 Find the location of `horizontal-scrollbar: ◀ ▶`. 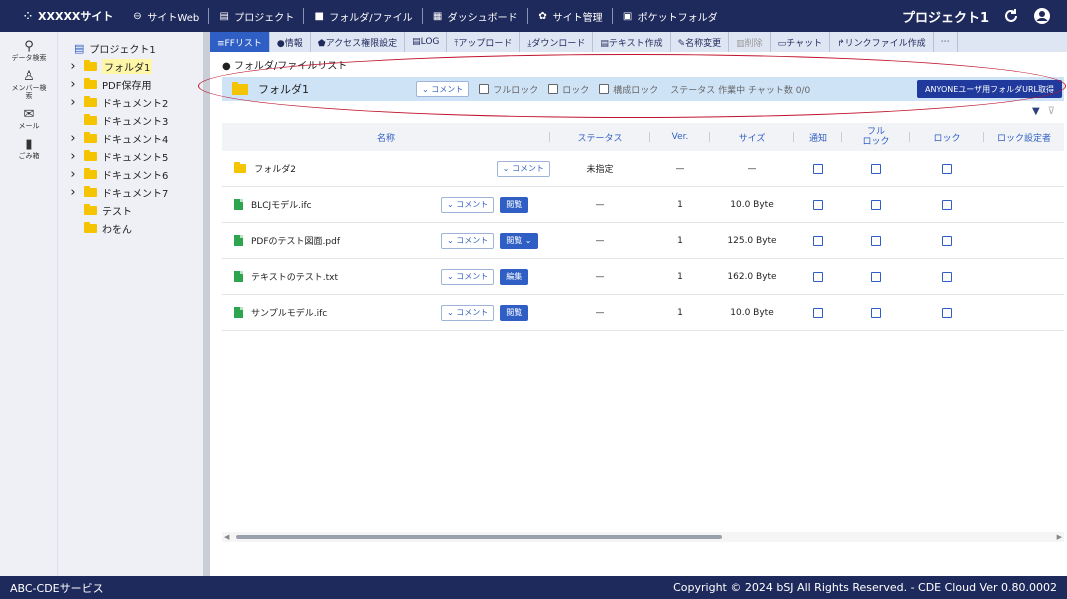

horizontal-scrollbar: ◀ ▶ is located at coordinates (643, 537).